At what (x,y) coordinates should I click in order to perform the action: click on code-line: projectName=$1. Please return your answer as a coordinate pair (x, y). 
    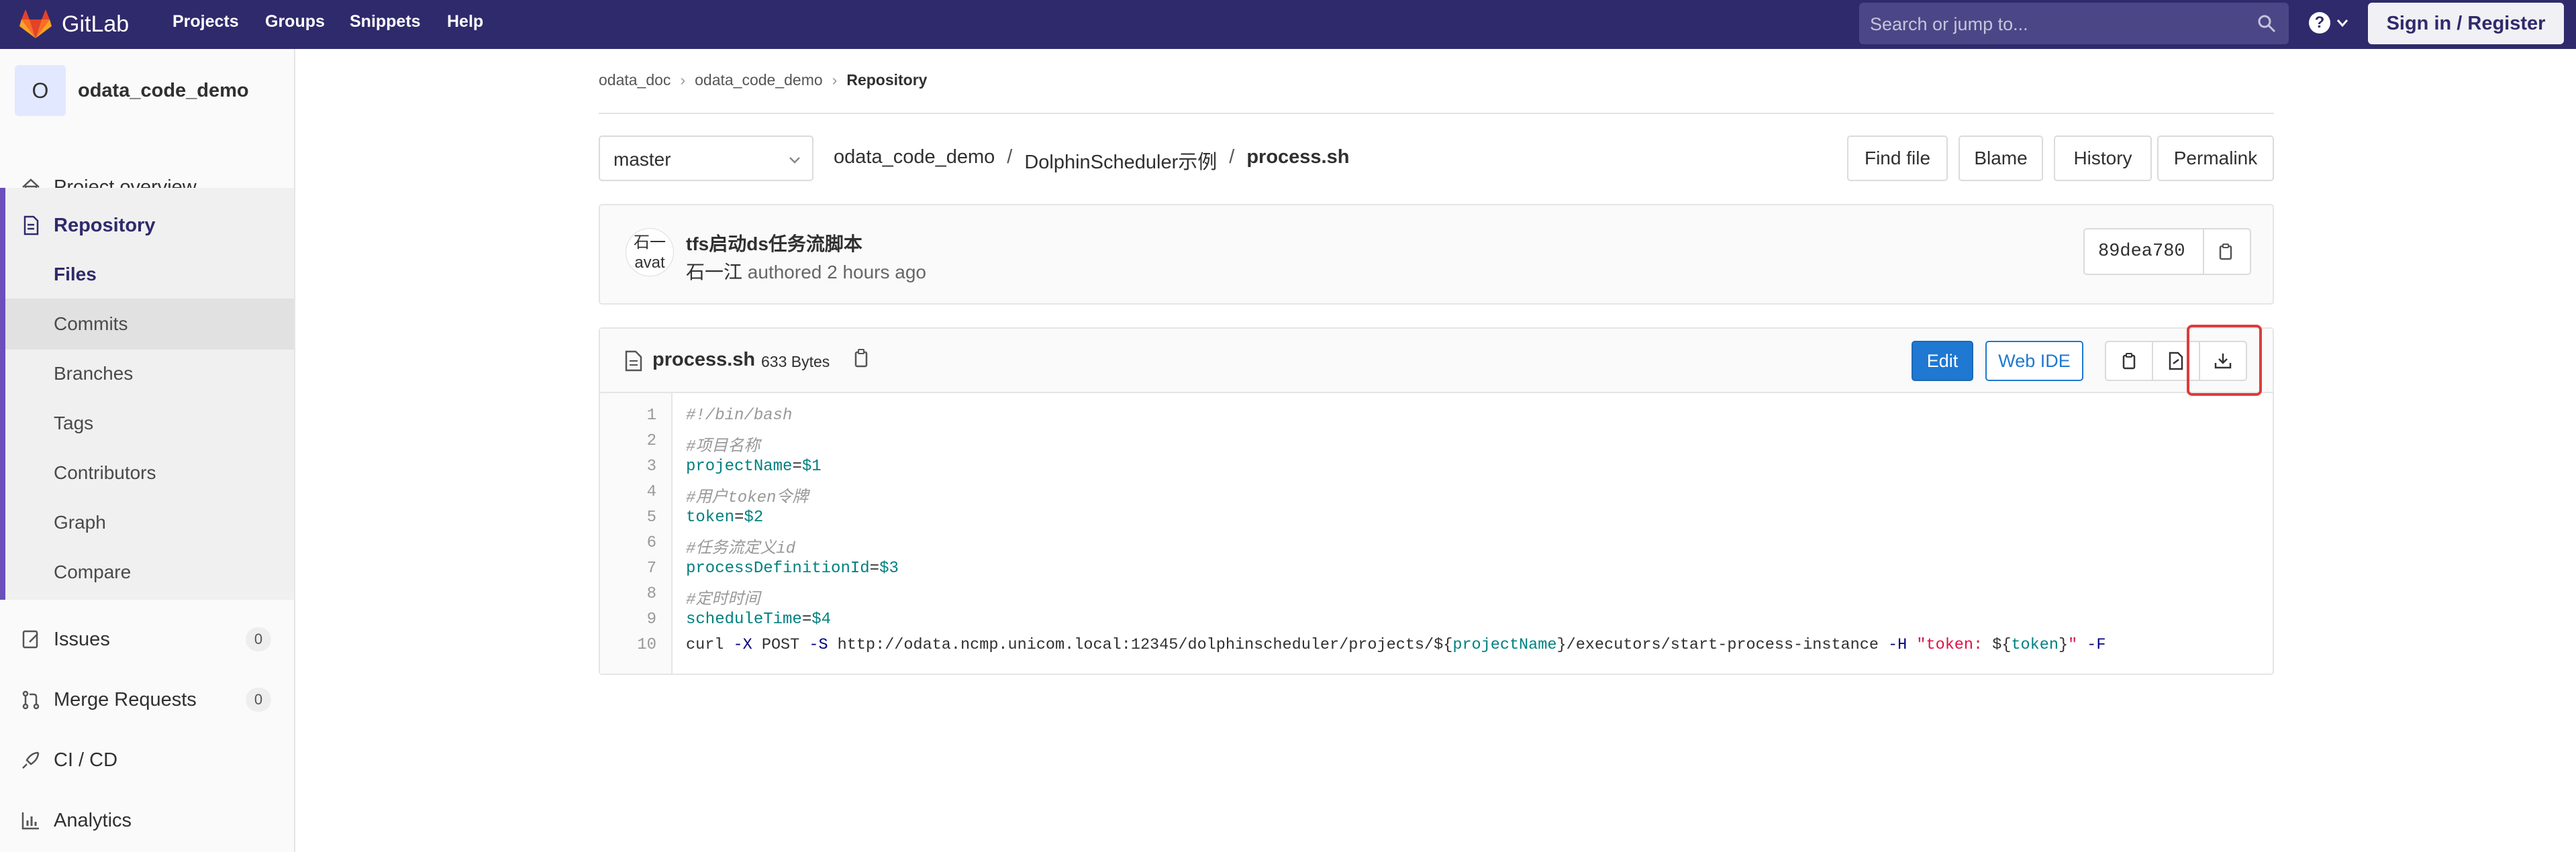
    Looking at the image, I should click on (754, 467).